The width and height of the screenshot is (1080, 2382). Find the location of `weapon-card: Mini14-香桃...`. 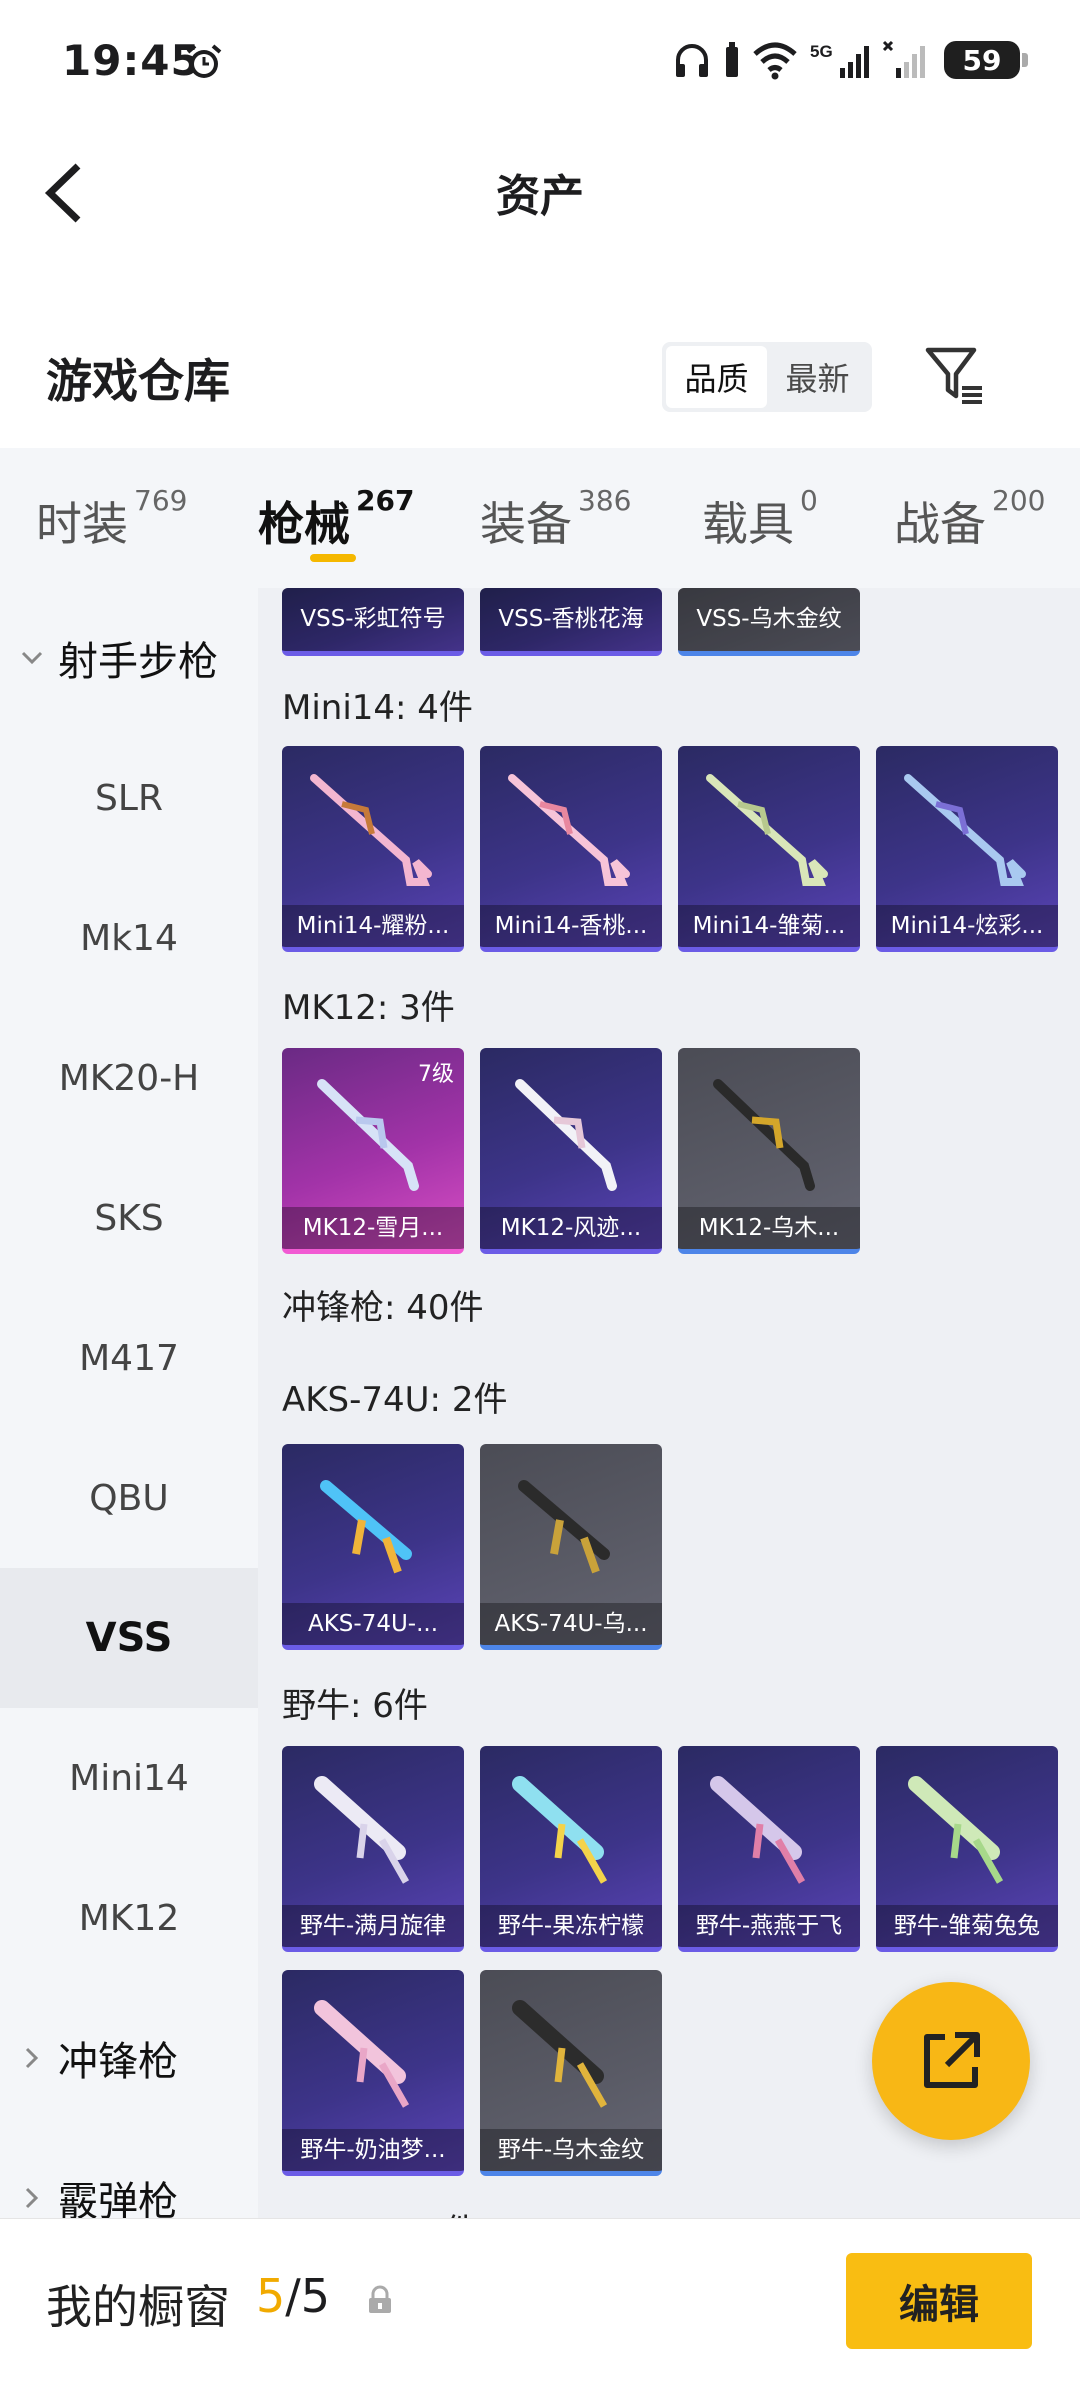

weapon-card: Mini14-香桃... is located at coordinates (571, 849).